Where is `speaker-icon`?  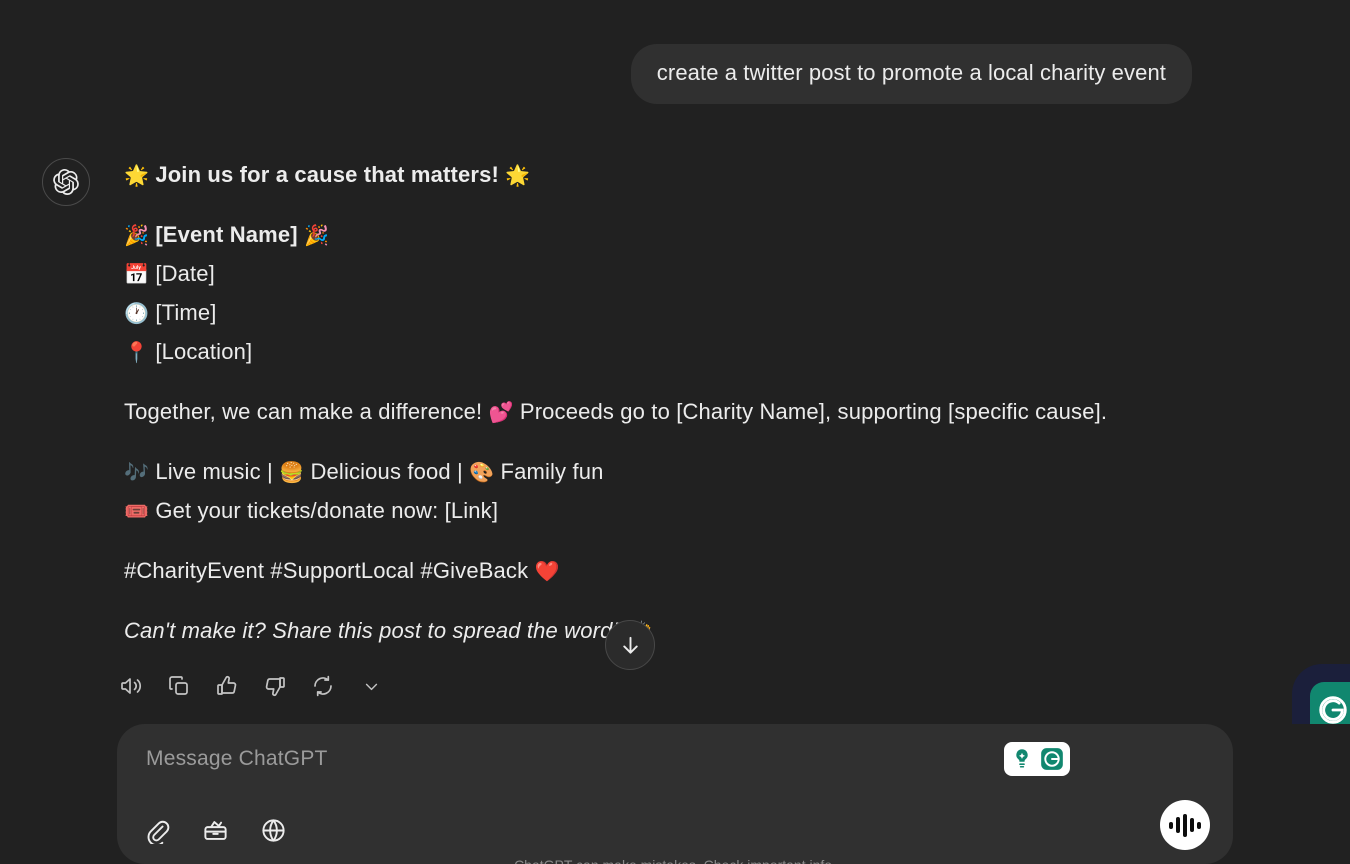
speaker-icon is located at coordinates (131, 686).